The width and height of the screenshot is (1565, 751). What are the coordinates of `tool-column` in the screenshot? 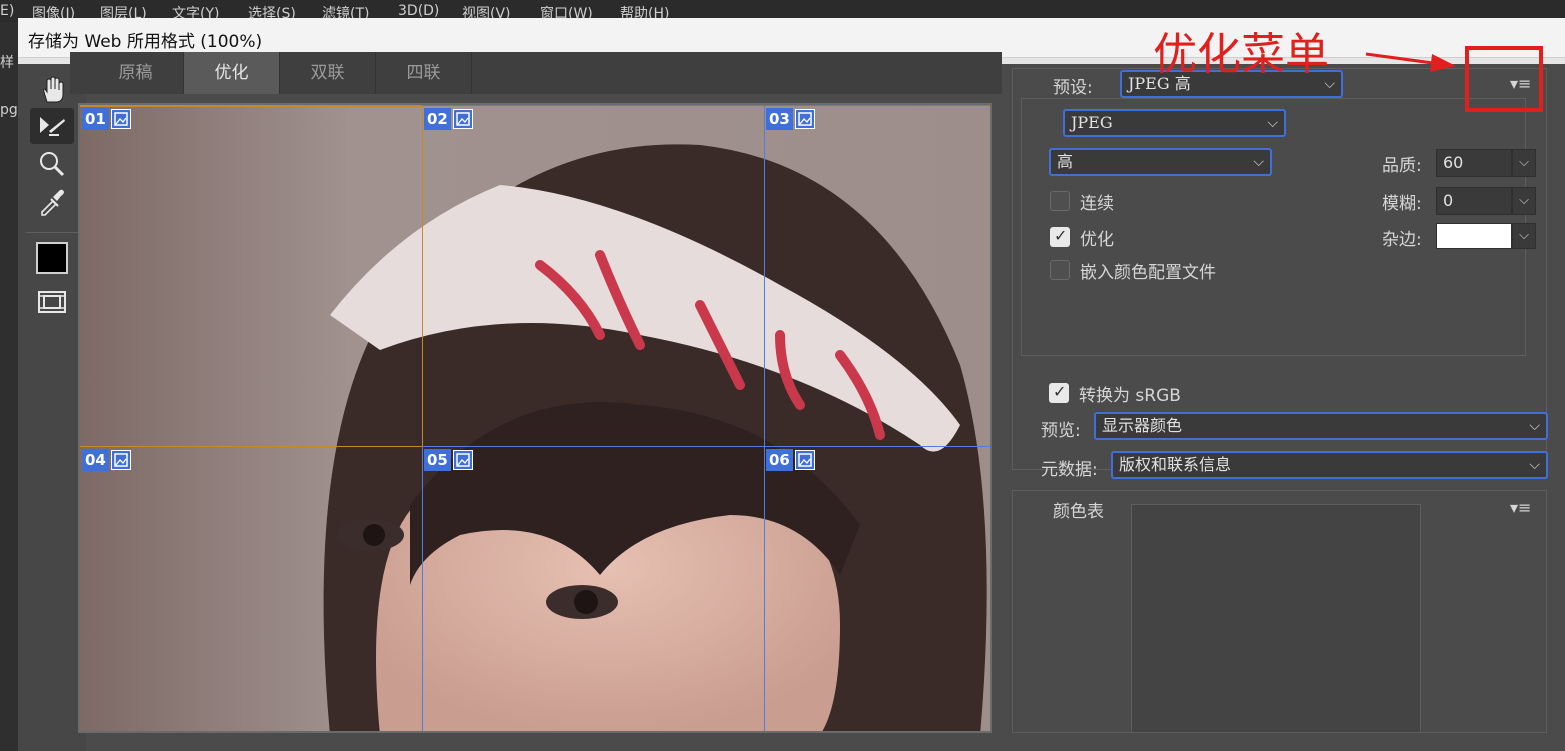 It's located at (52, 407).